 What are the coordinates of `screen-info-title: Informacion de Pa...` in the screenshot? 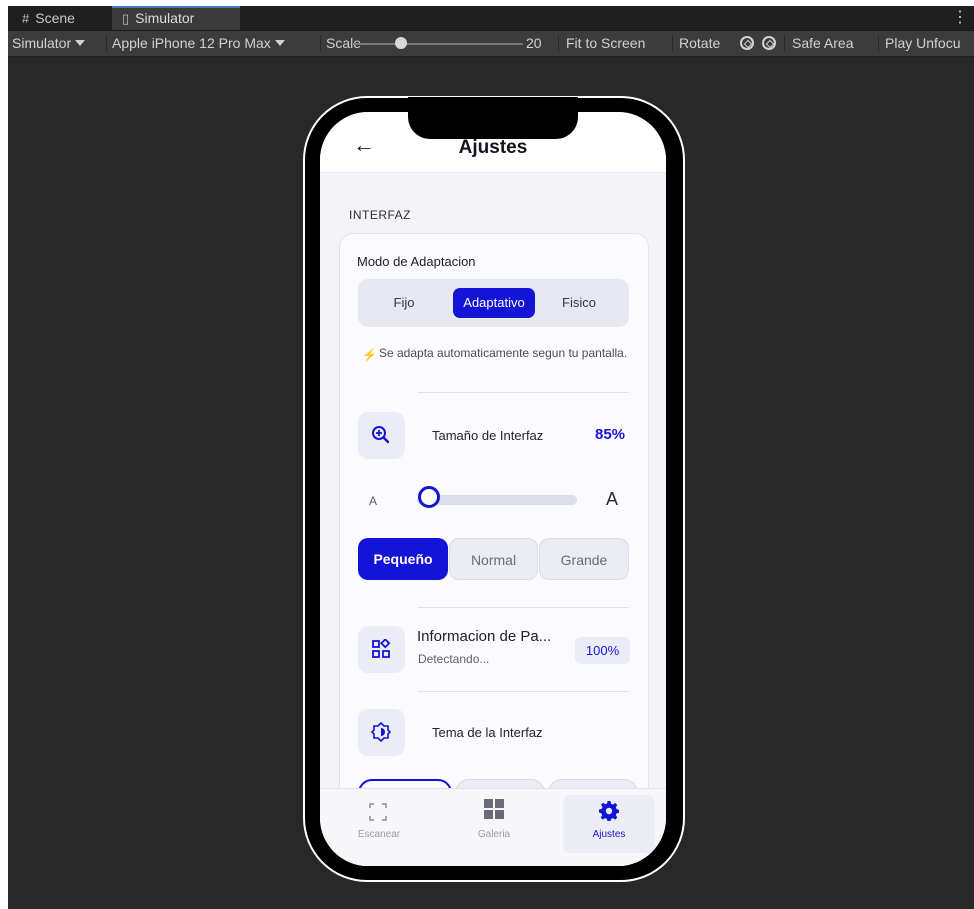 It's located at (484, 636).